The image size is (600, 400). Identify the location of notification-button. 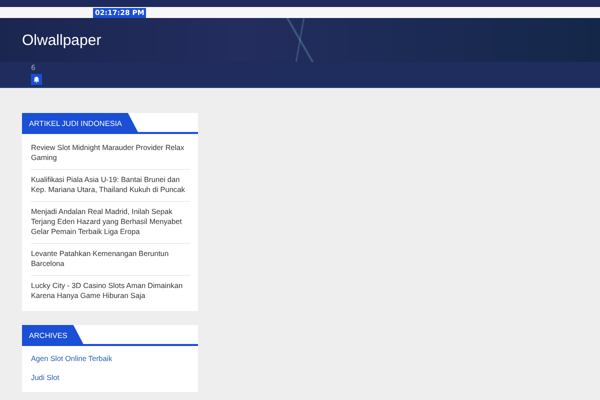
(36, 79).